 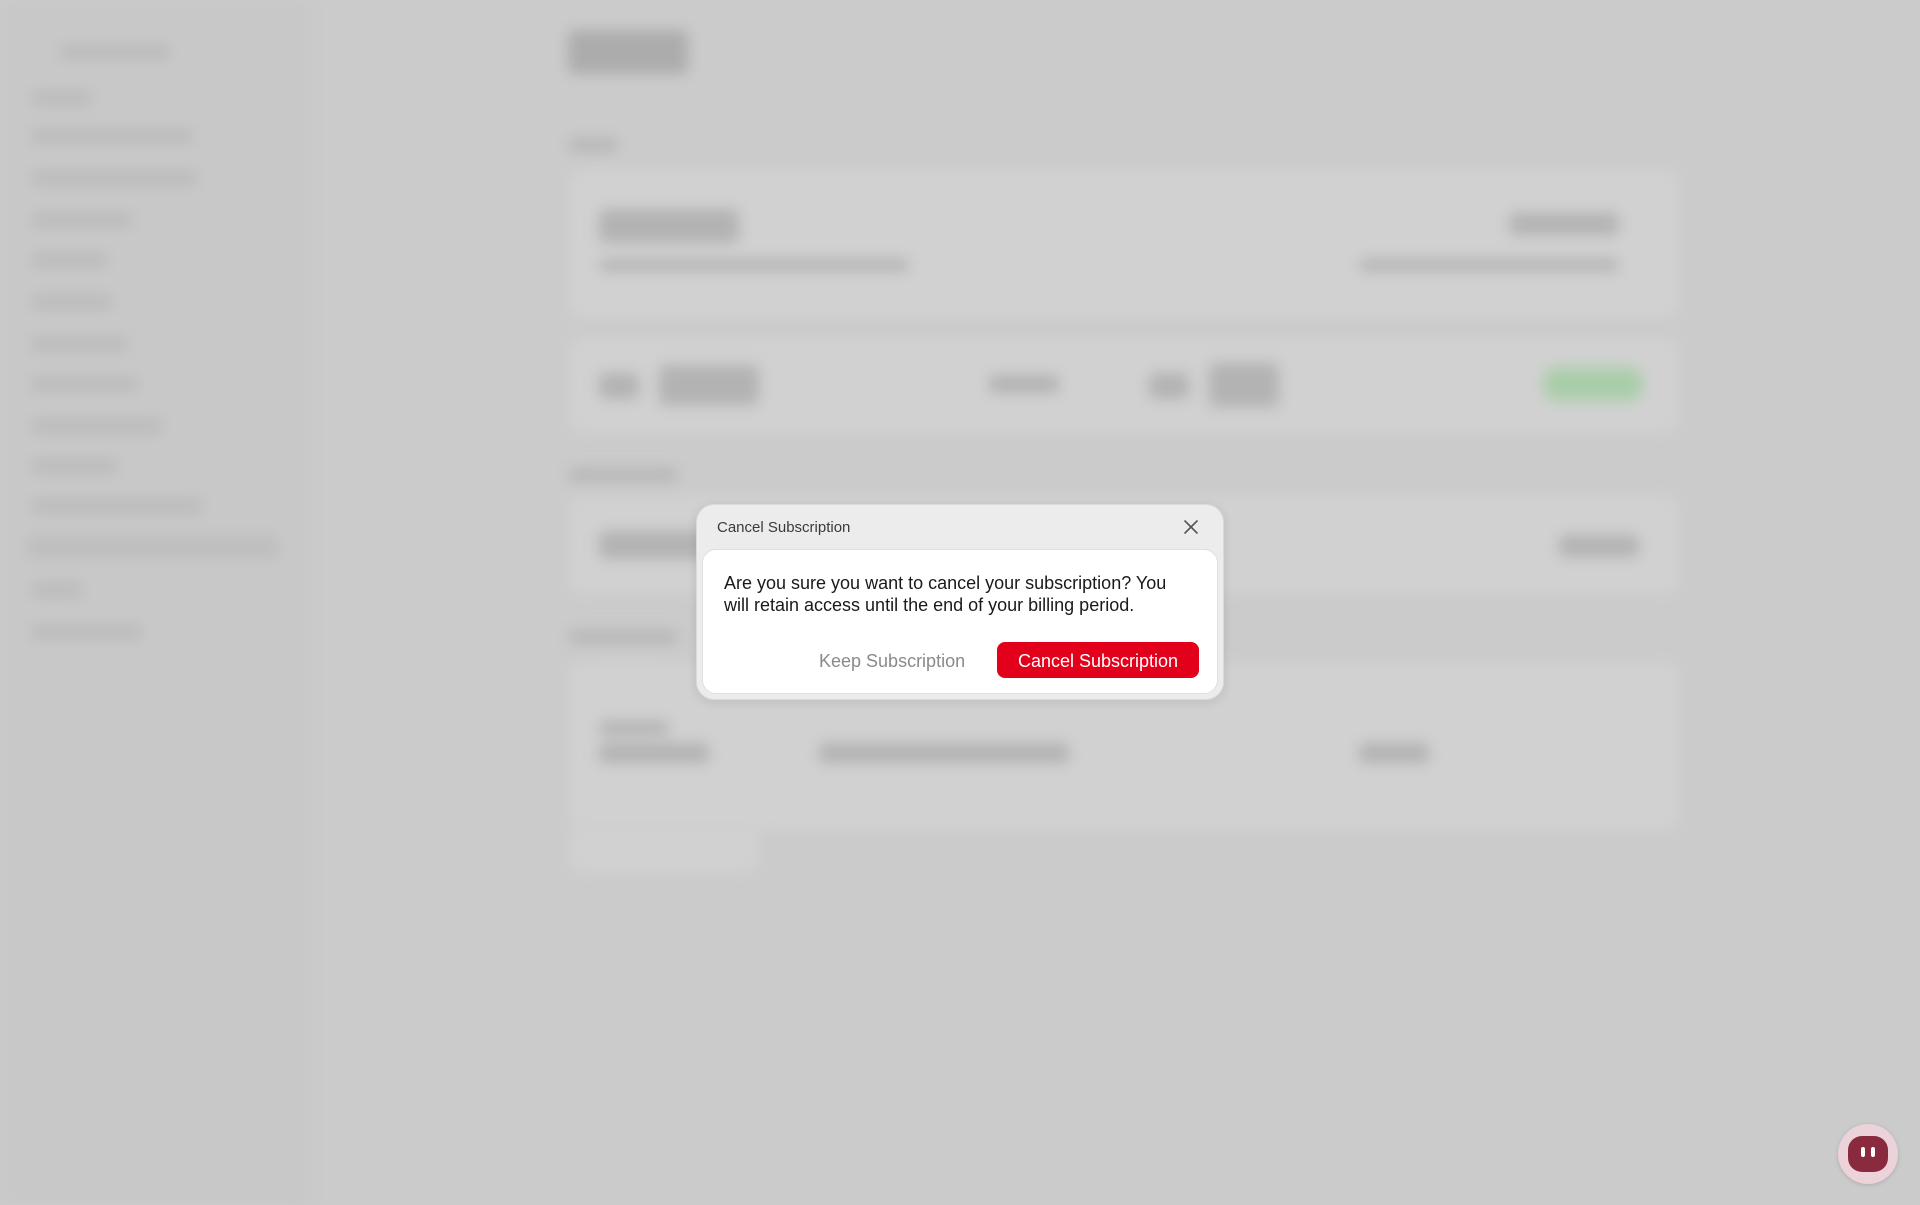 I want to click on cancel-subscription-button: Cancel Subscription, so click(x=1098, y=660).